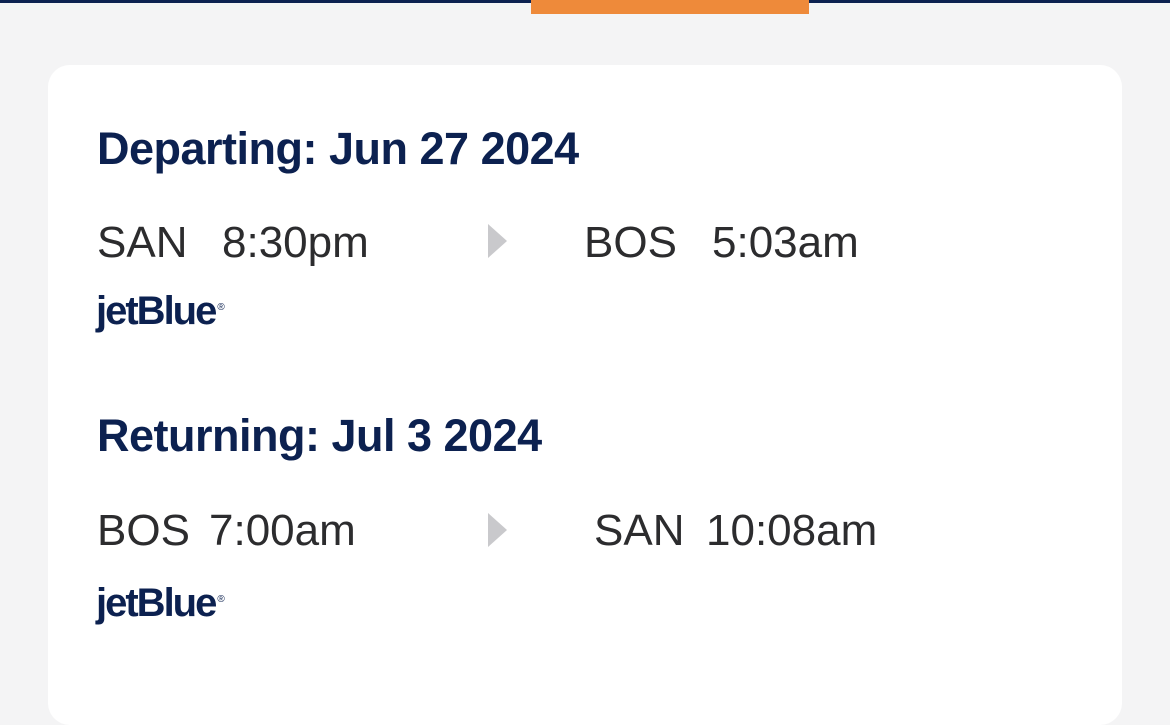 This screenshot has width=1170, height=725. What do you see at coordinates (630, 242) in the screenshot?
I see `departing-destination-code: BOS` at bounding box center [630, 242].